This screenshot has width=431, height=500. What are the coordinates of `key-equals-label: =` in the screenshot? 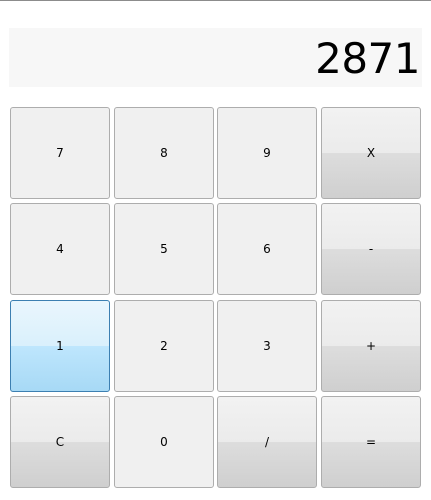 It's located at (371, 442).